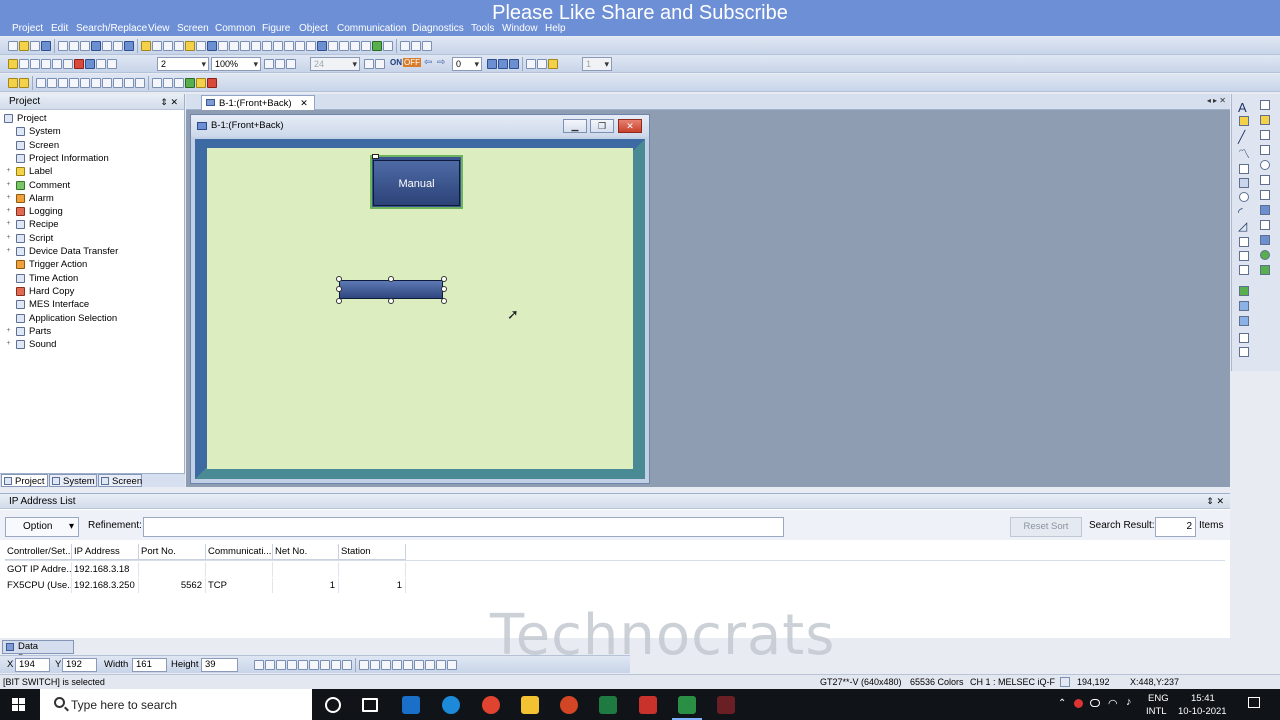 The width and height of the screenshot is (1280, 720). I want to click on bit-switch-tool-icon, so click(1265, 105).